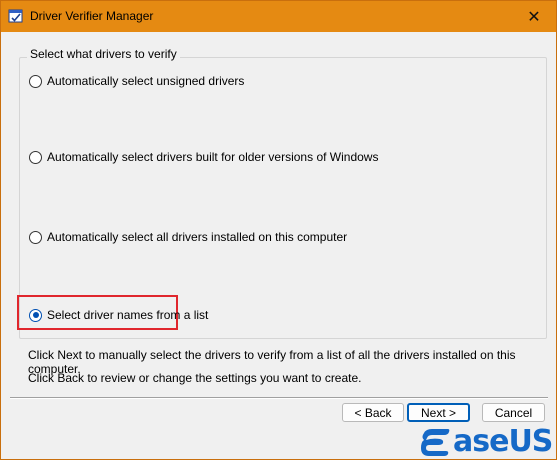  I want to click on cancel-button: Cancel, so click(513, 412).